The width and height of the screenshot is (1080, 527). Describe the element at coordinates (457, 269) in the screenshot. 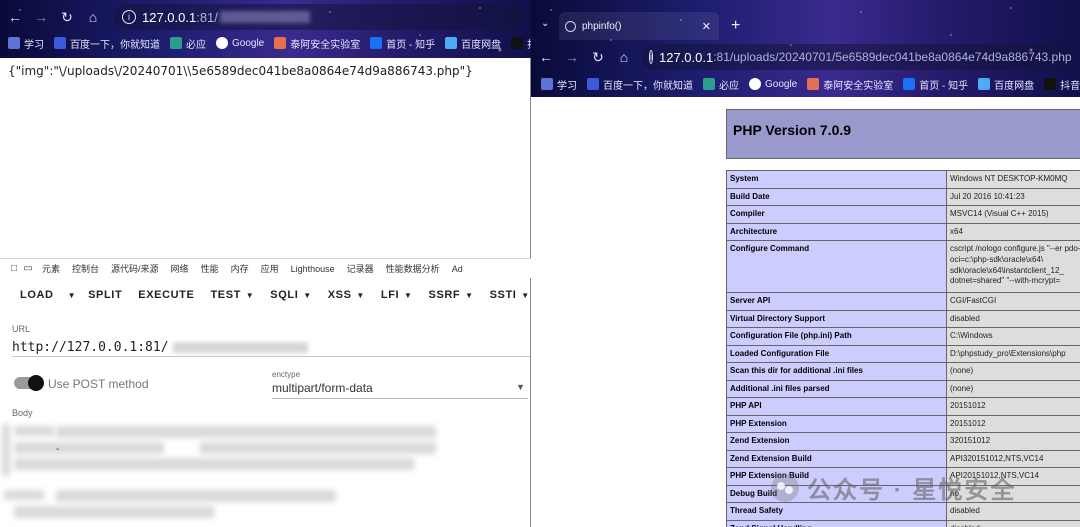

I see `devtools-tab: Ad` at that location.